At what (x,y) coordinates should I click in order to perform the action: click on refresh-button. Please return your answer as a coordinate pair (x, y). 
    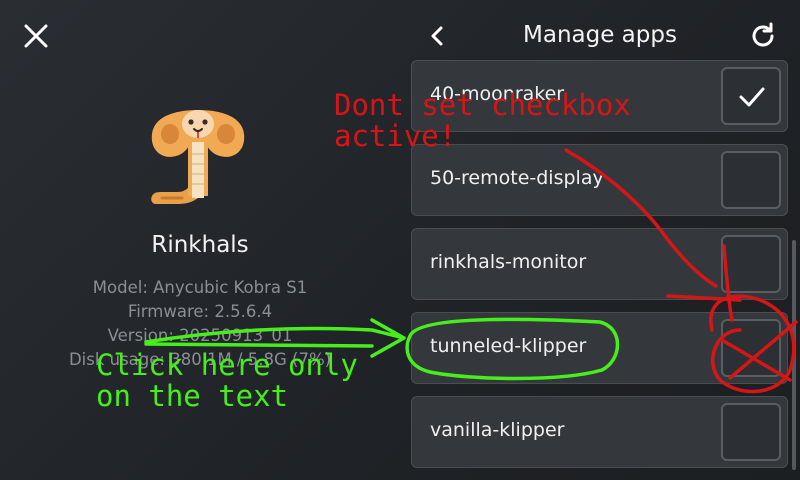
    Looking at the image, I should click on (763, 36).